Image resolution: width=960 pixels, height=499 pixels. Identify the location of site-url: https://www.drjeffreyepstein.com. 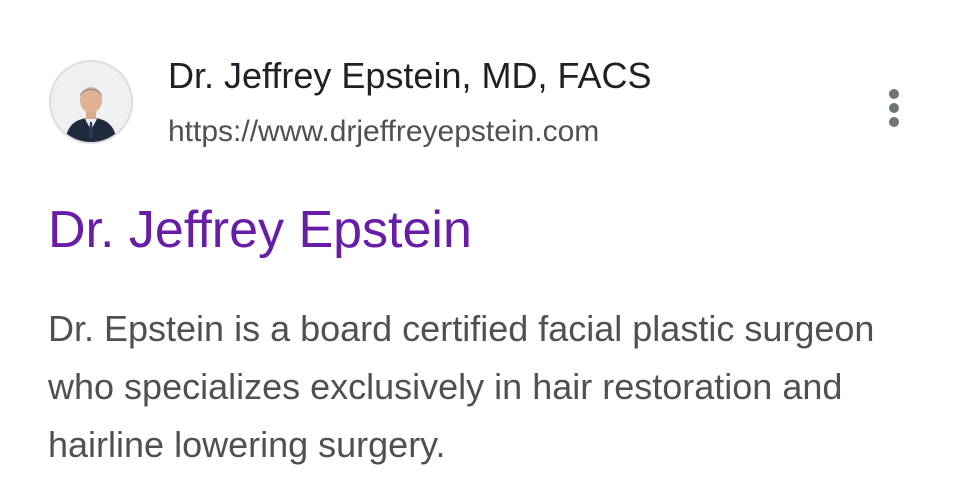
(383, 132).